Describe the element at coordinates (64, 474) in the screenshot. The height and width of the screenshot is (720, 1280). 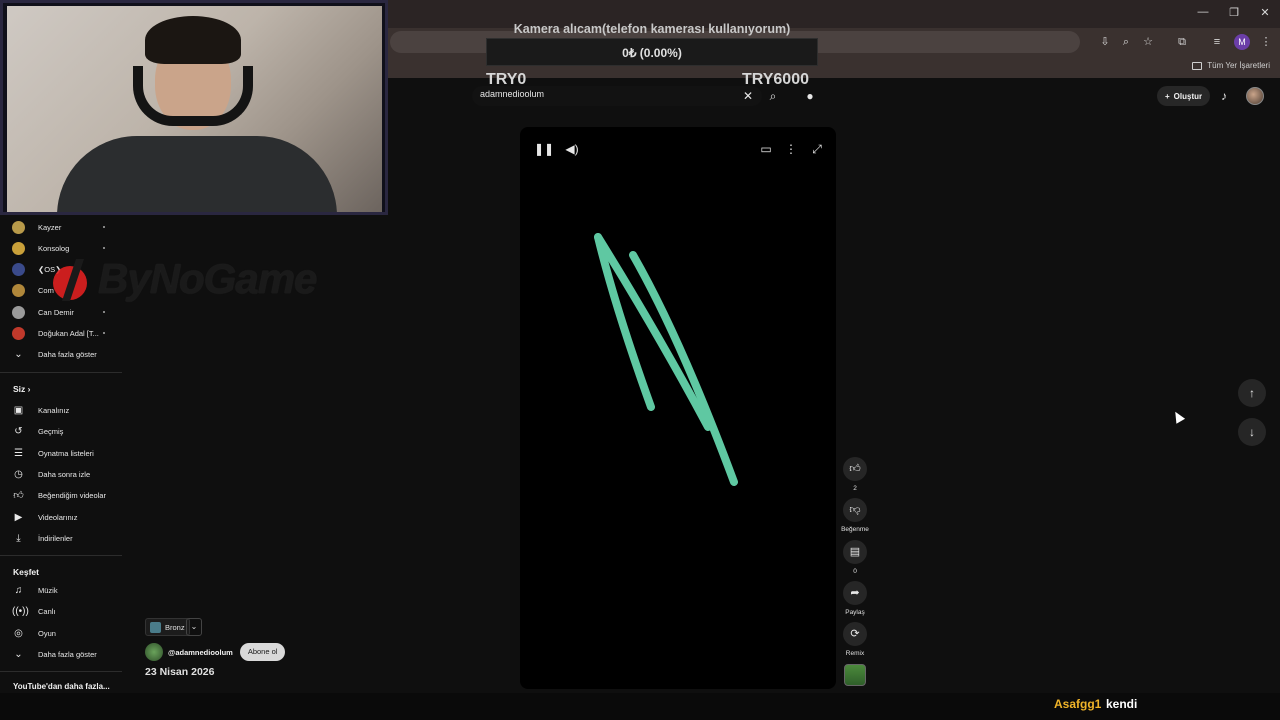
I see `sidebar-item-label: Daha sonra izle` at that location.